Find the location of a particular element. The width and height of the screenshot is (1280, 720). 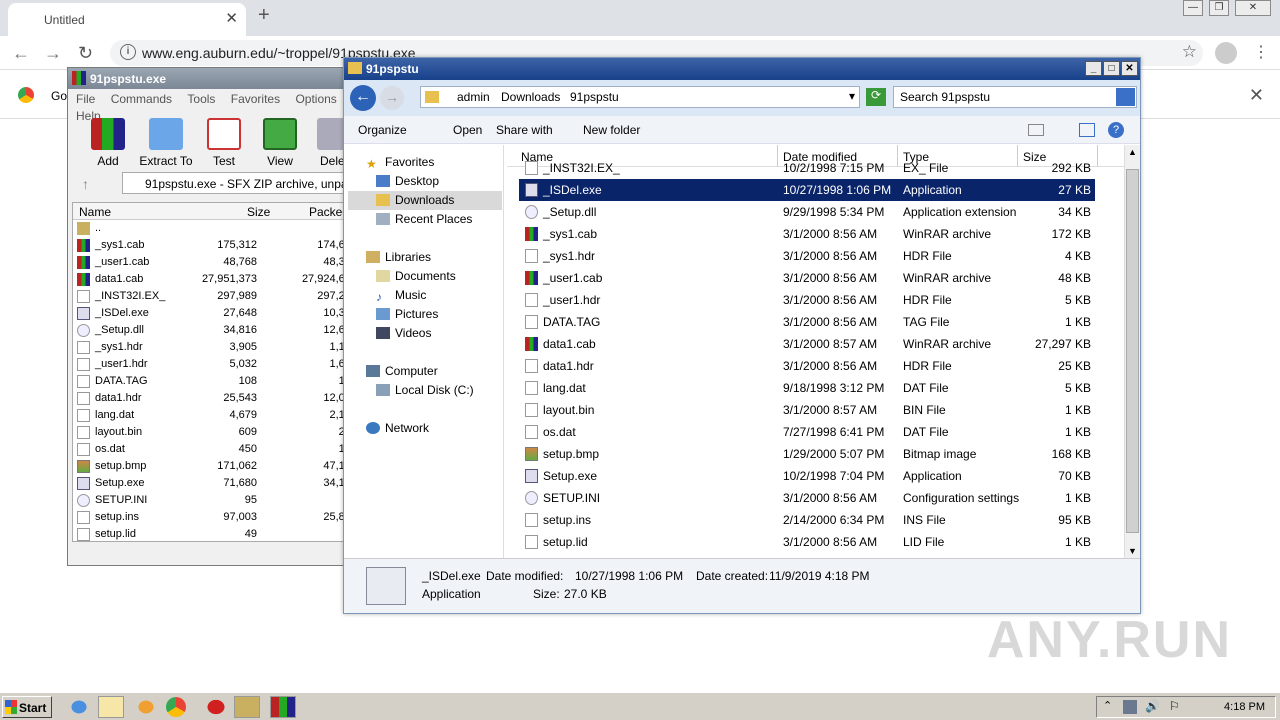

refresh-icon: ⟳ is located at coordinates (876, 97).